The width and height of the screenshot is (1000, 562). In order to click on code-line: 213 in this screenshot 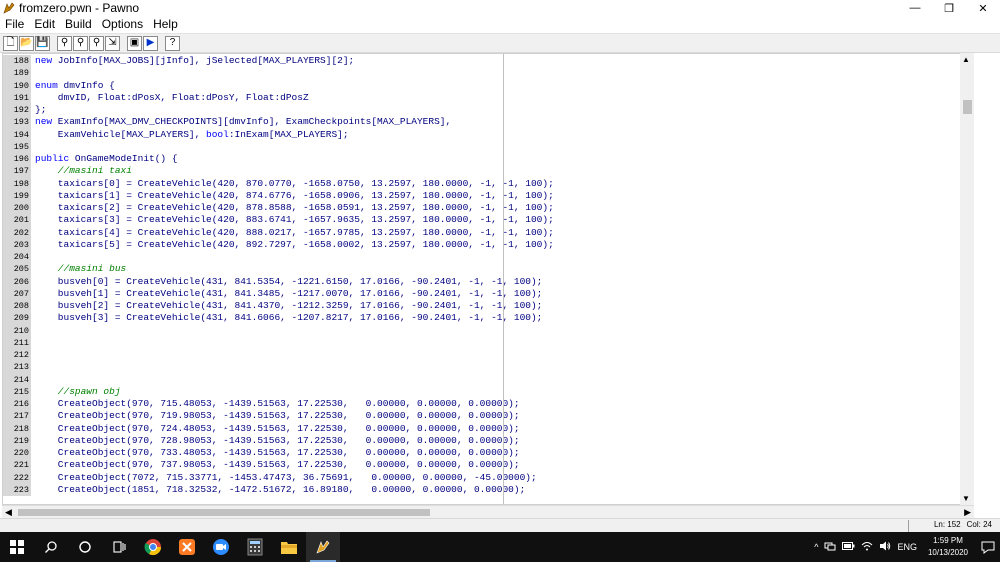, I will do `click(483, 367)`.